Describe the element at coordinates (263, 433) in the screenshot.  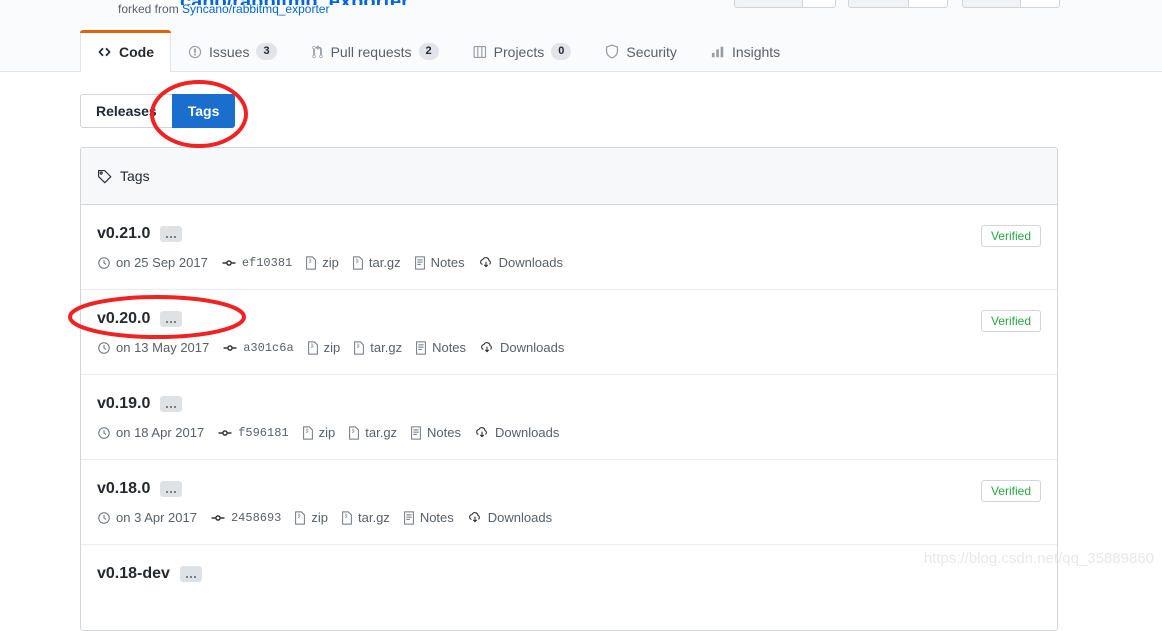
I see `tag-commit-sha: f596181` at that location.